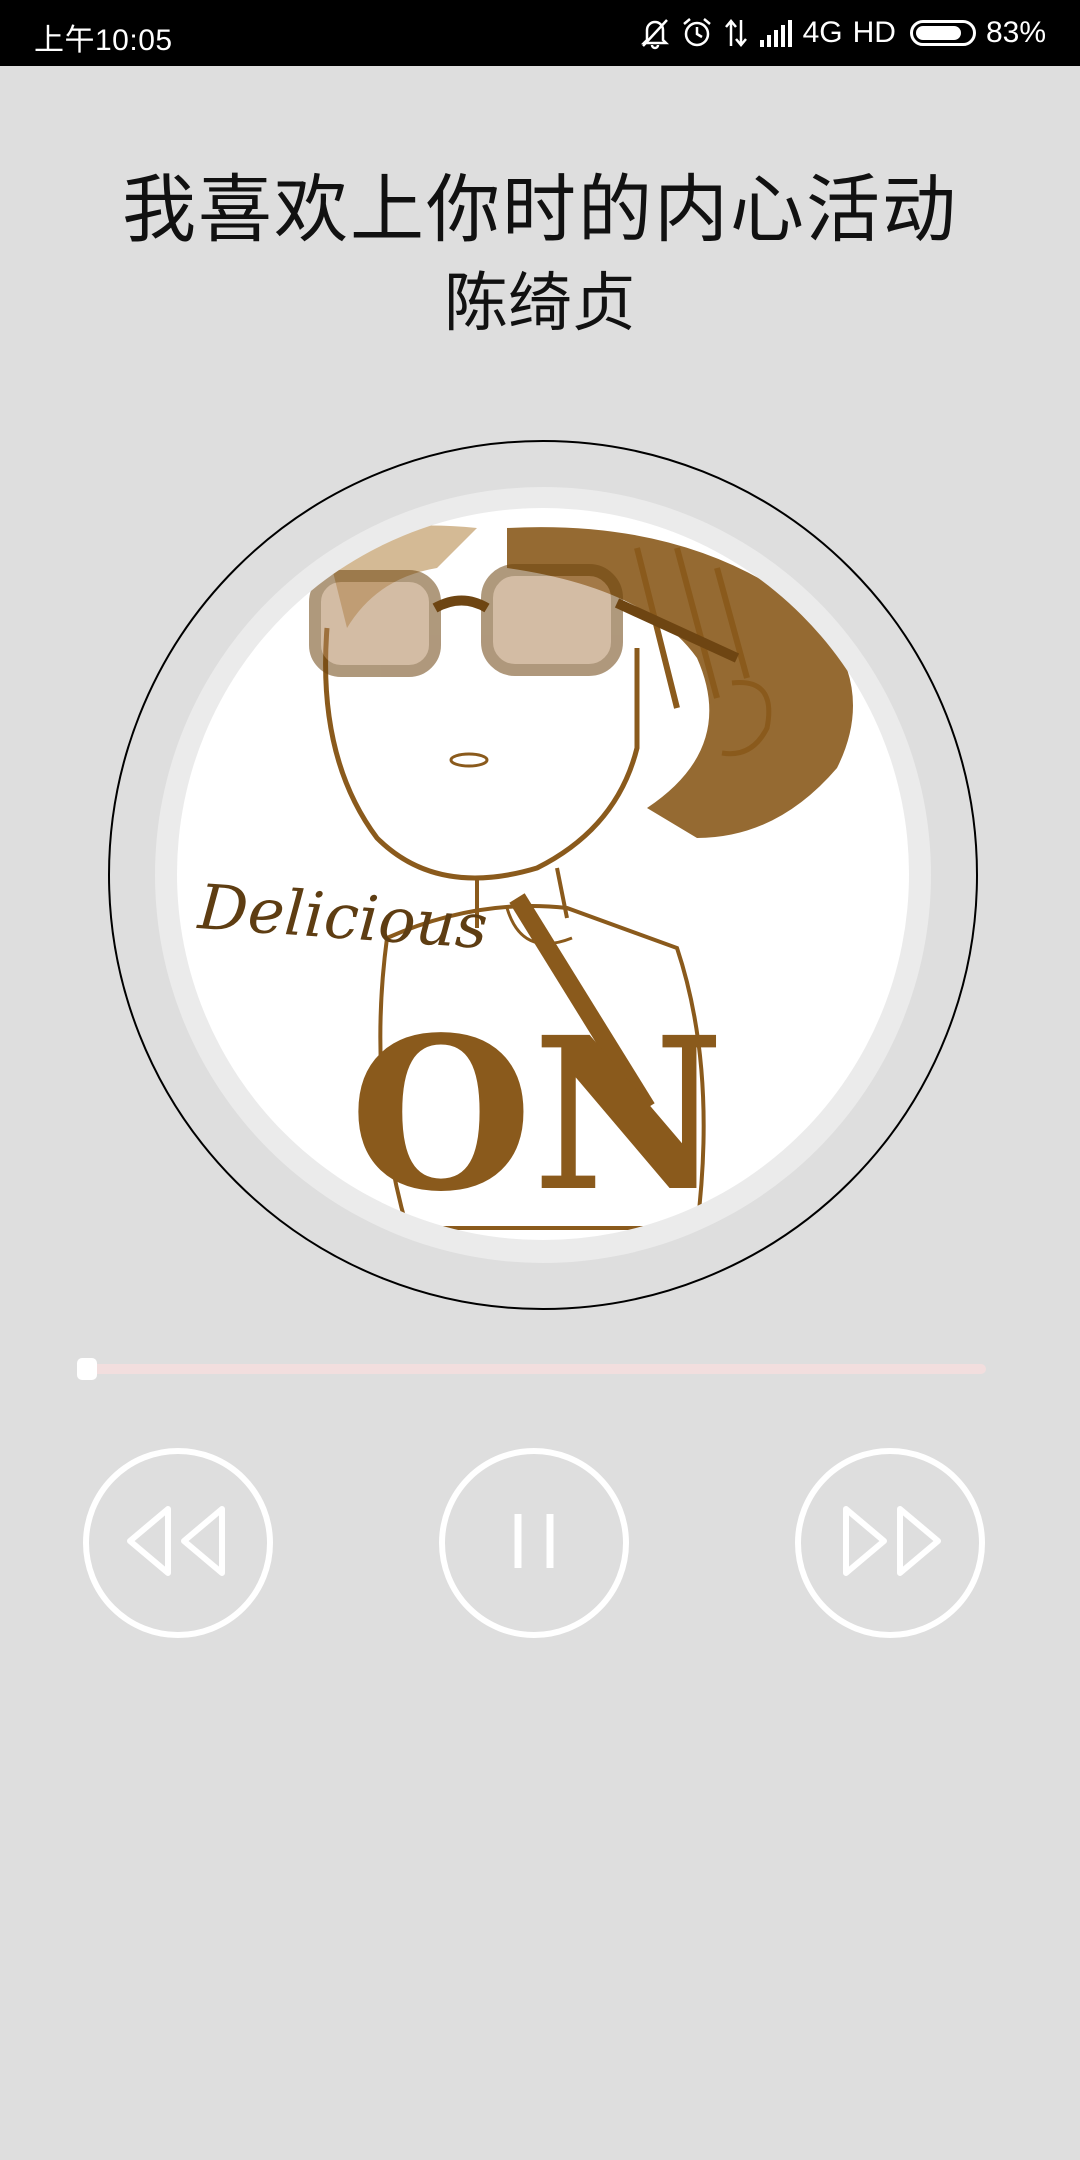 The width and height of the screenshot is (1080, 2160). I want to click on data-transfer-icon, so click(736, 33).